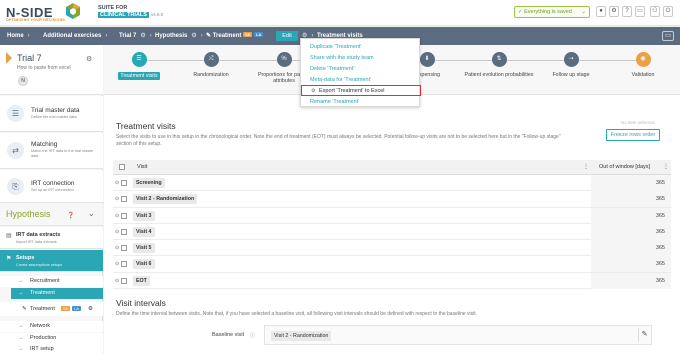  What do you see at coordinates (655, 11) in the screenshot?
I see `user-icon: ⚇` at bounding box center [655, 11].